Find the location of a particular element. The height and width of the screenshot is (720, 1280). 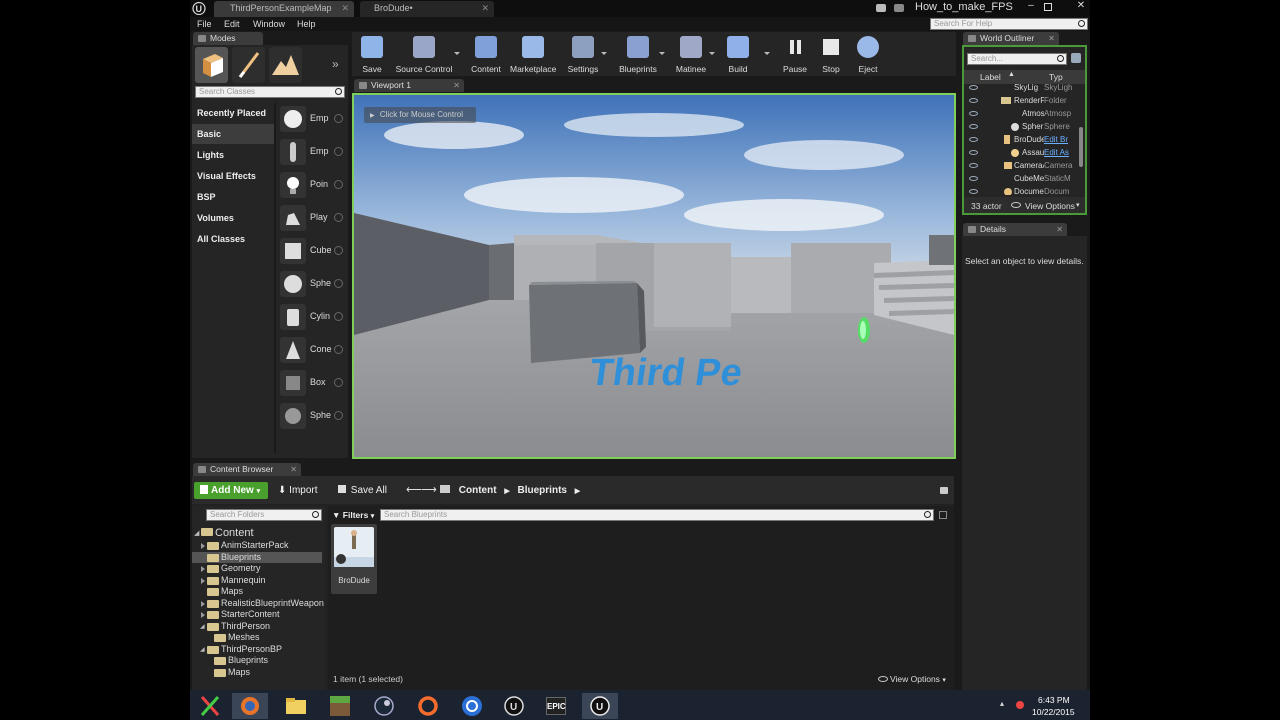

maximize-button is located at coordinates (1048, 7).